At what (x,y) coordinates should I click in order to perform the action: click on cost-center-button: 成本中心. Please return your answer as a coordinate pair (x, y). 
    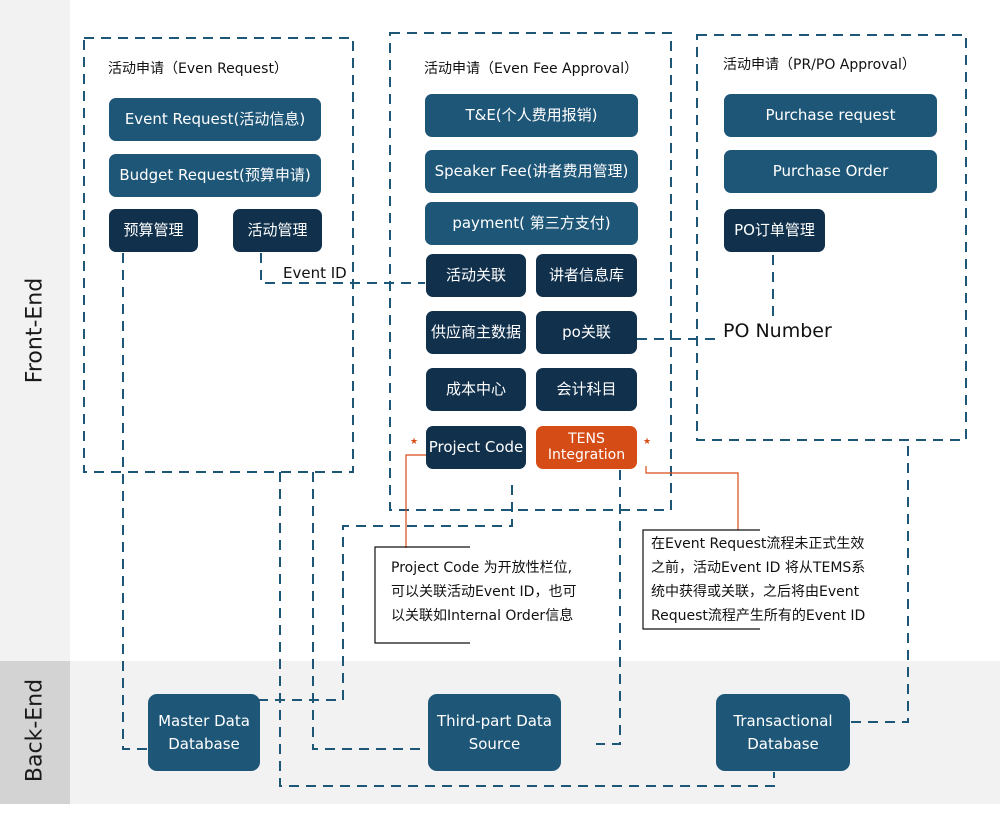
    Looking at the image, I should click on (476, 389).